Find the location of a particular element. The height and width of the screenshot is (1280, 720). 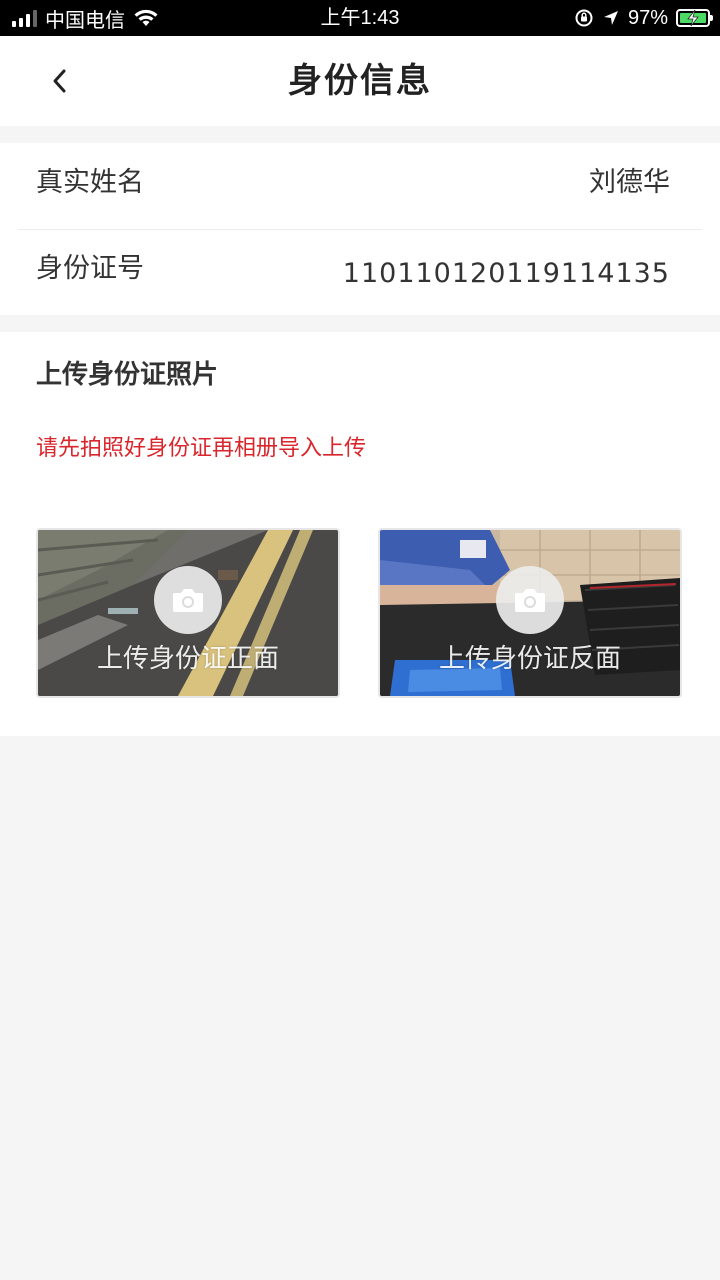

battery-icon is located at coordinates (694, 18).